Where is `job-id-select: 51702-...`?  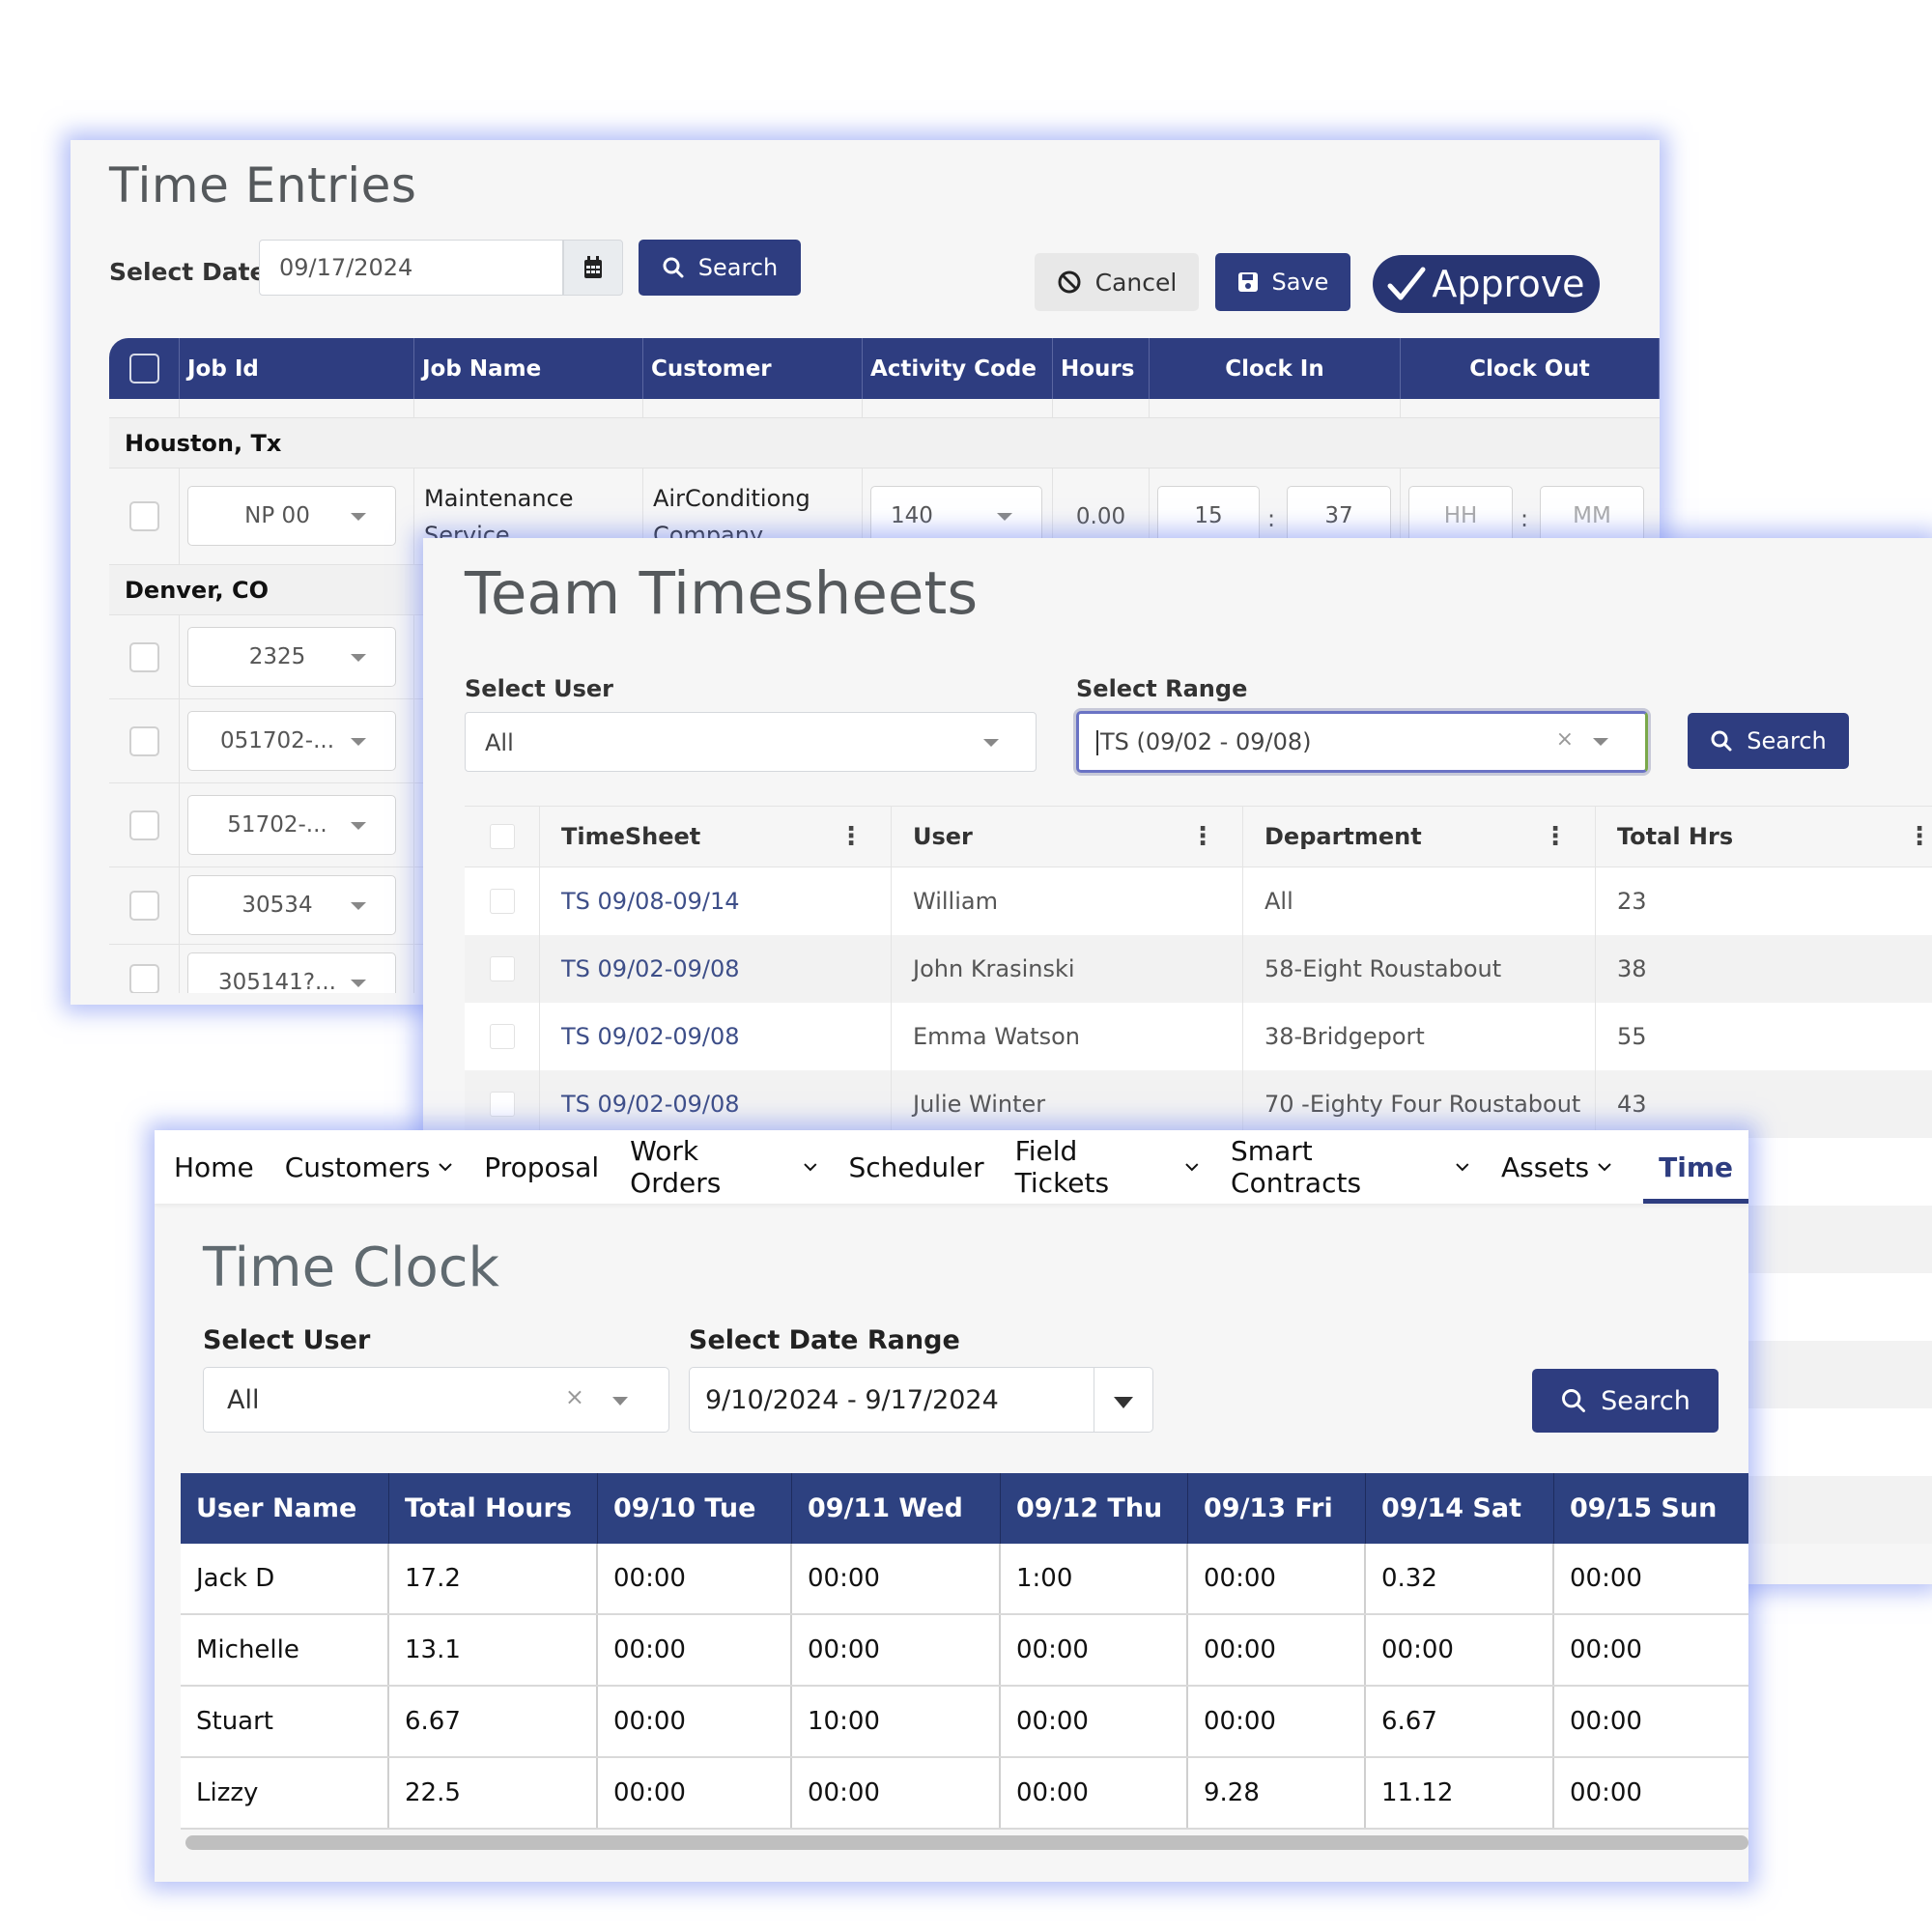
job-id-select: 51702-... is located at coordinates (291, 825).